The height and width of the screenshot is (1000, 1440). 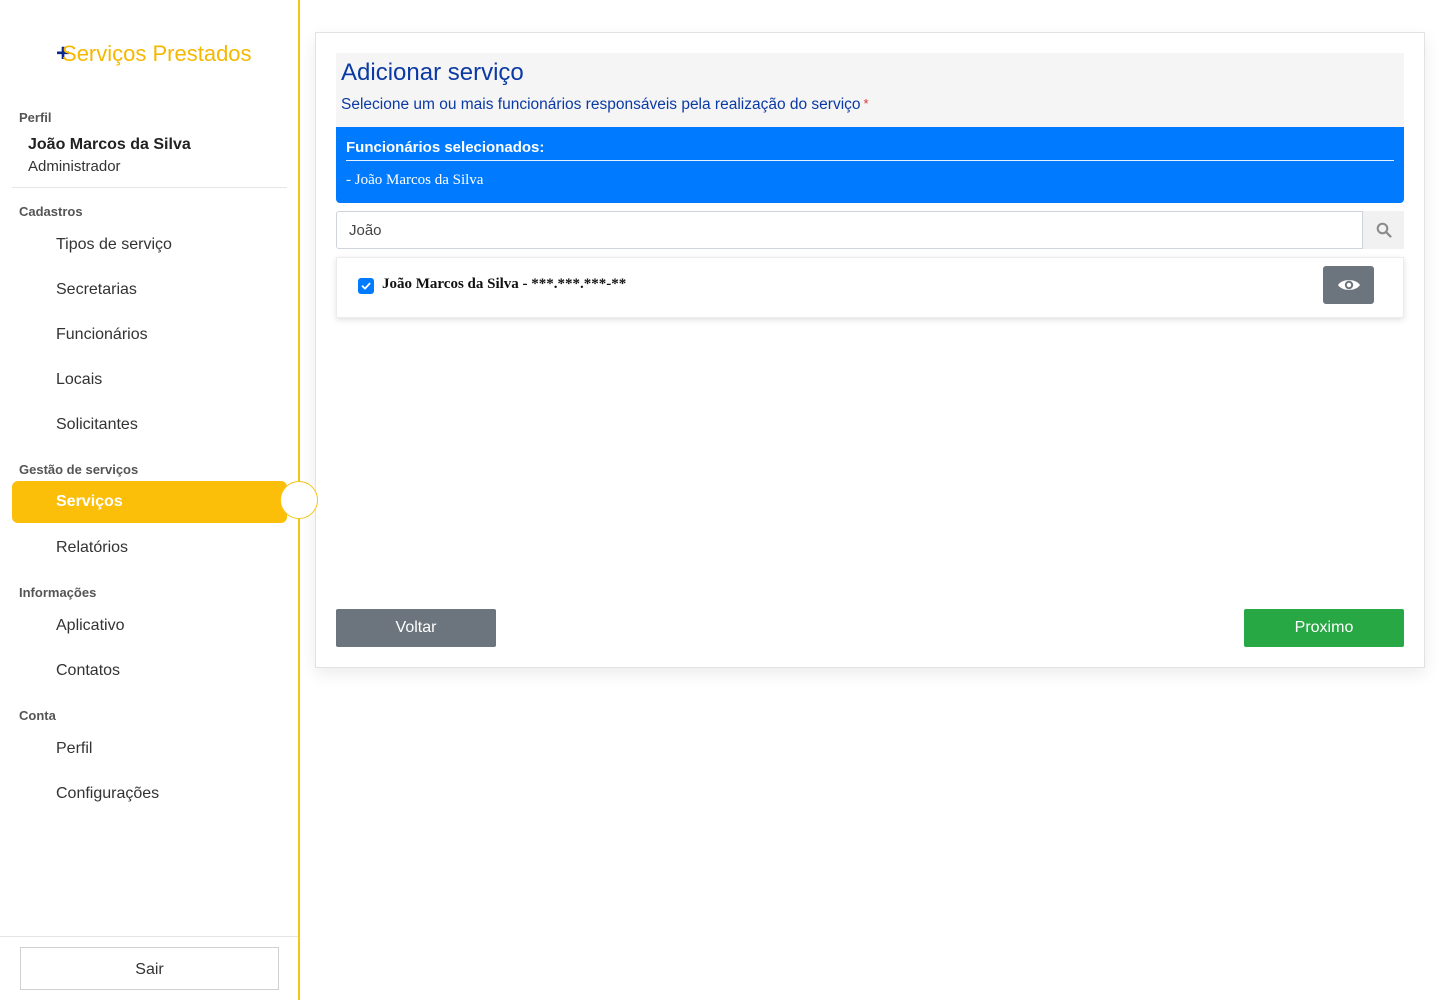 What do you see at coordinates (149, 749) in the screenshot?
I see `sidebar-item-perfil: Perfil` at bounding box center [149, 749].